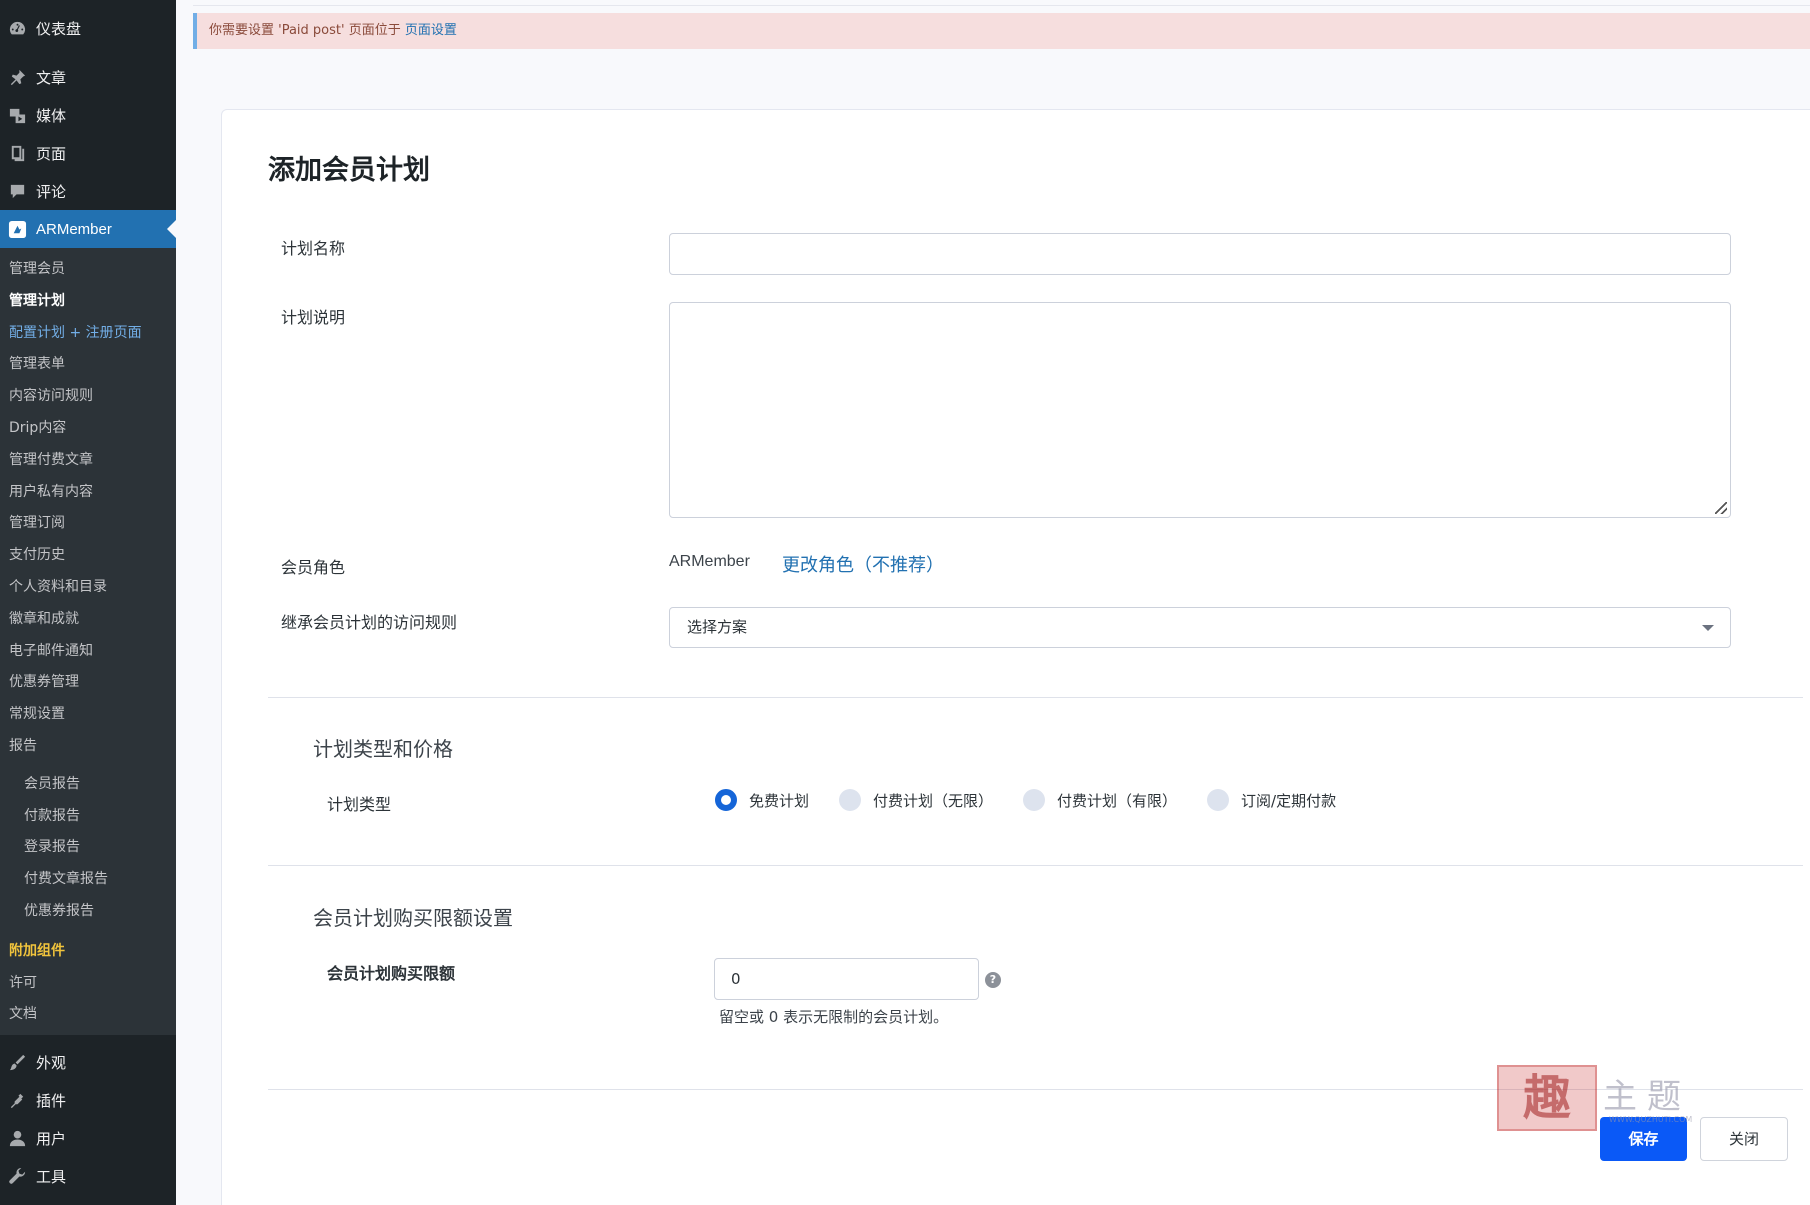 Image resolution: width=1810 pixels, height=1205 pixels. What do you see at coordinates (709, 561) in the screenshot?
I see `member-role-value: ARMember` at bounding box center [709, 561].